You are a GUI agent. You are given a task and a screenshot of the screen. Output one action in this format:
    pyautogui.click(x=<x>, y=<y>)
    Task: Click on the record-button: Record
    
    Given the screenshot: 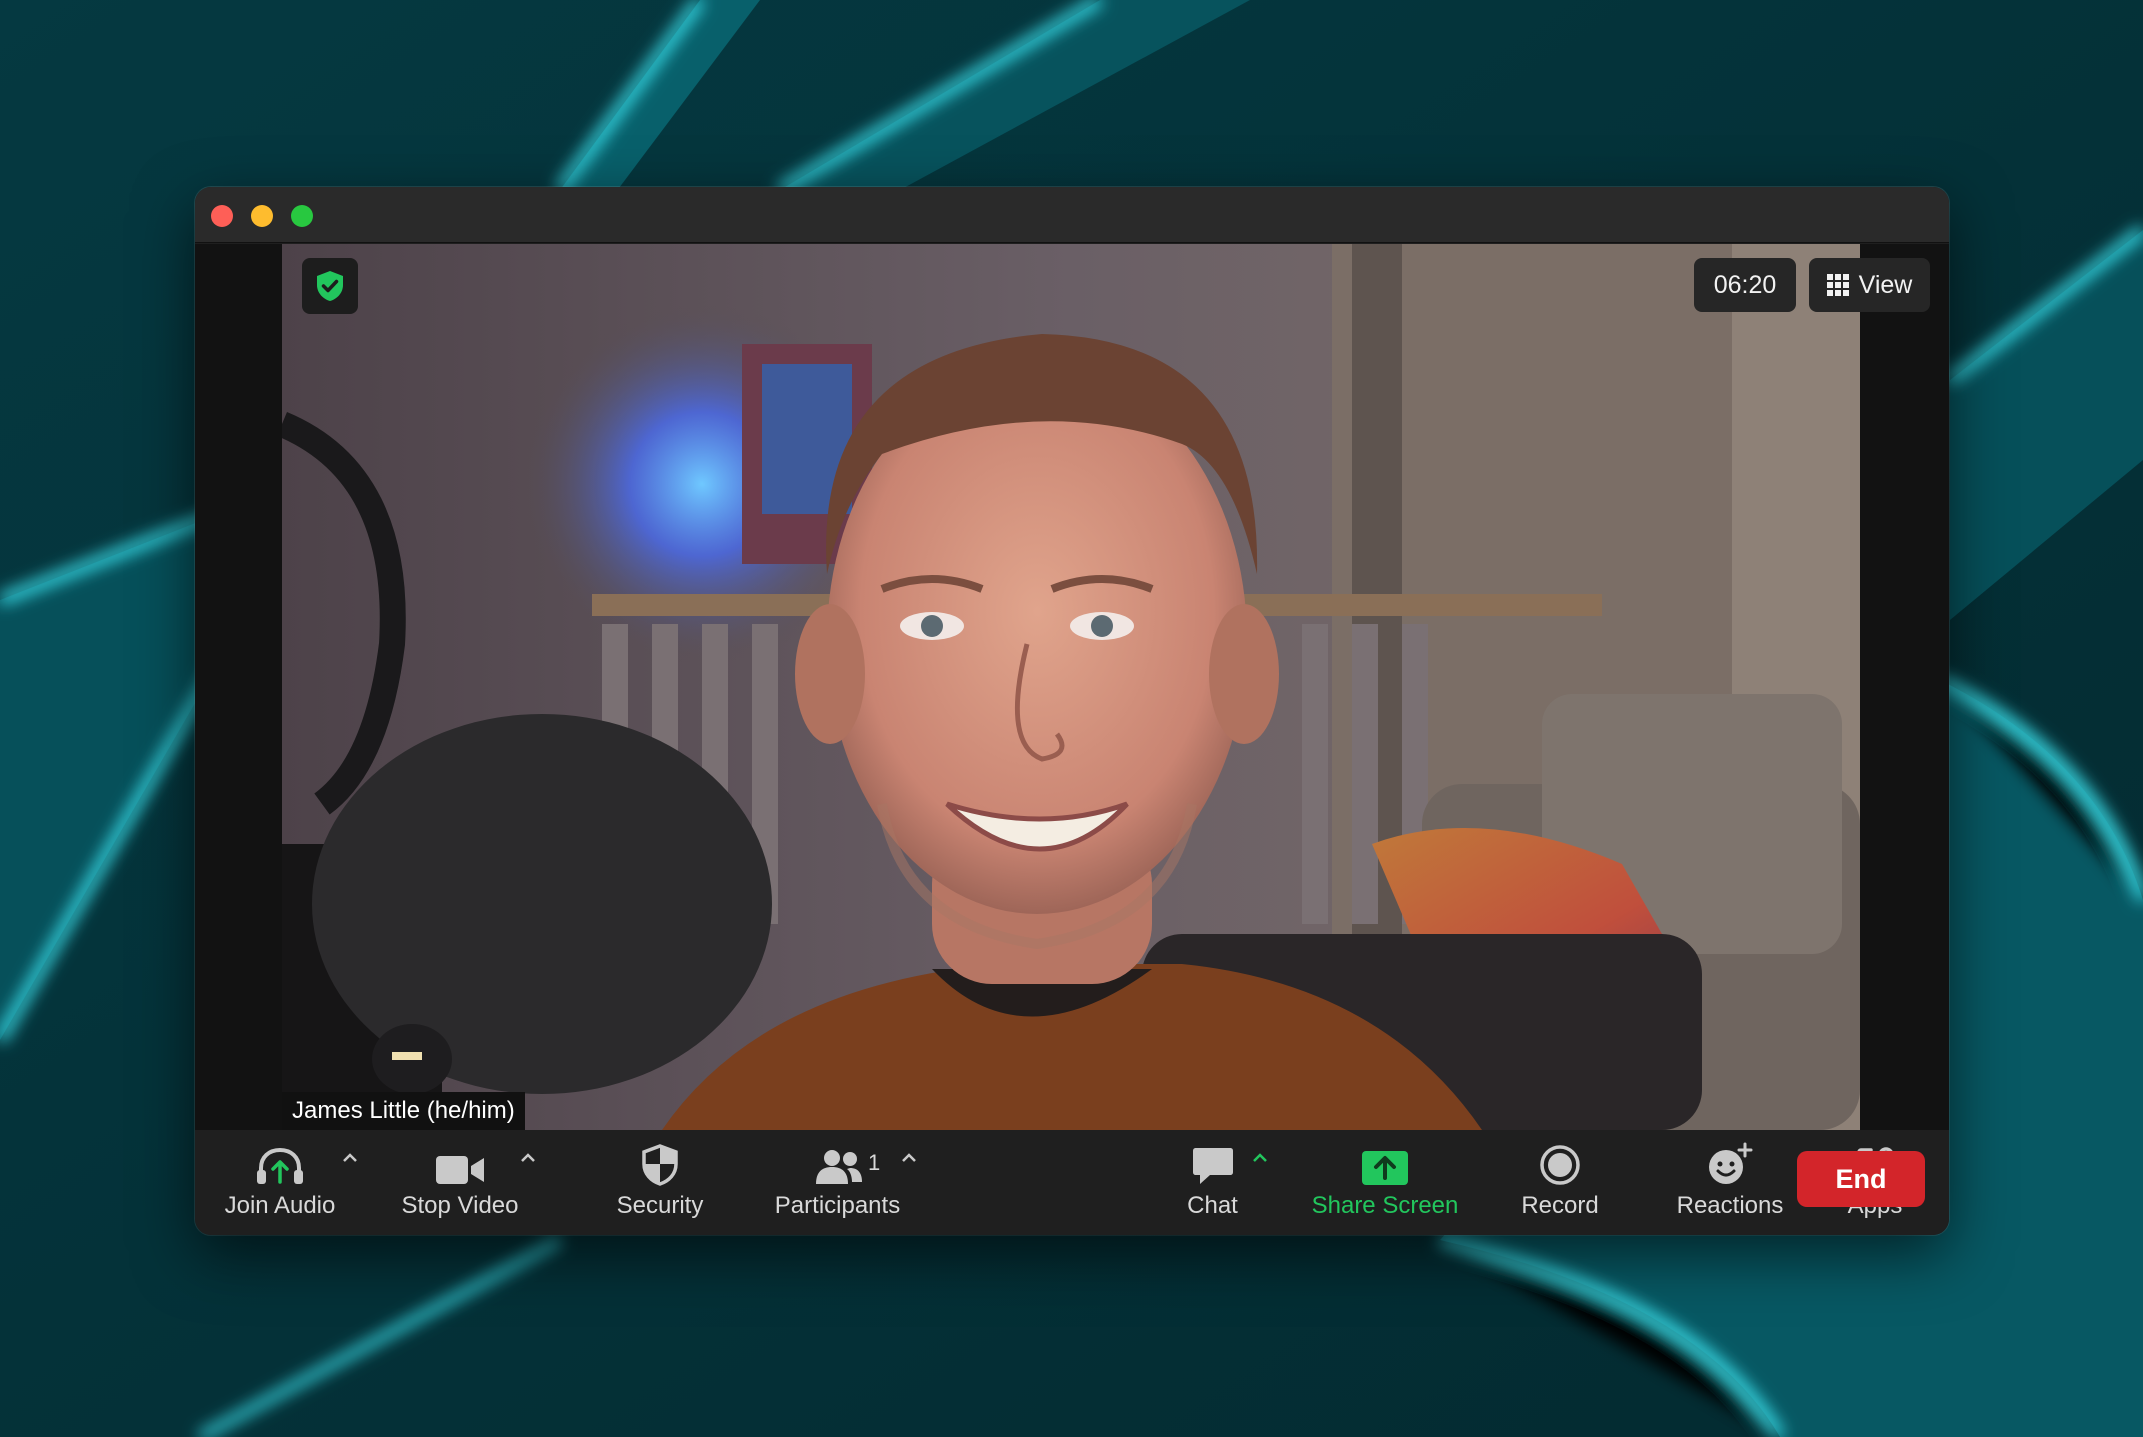 What is the action you would take?
    pyautogui.click(x=1560, y=1182)
    